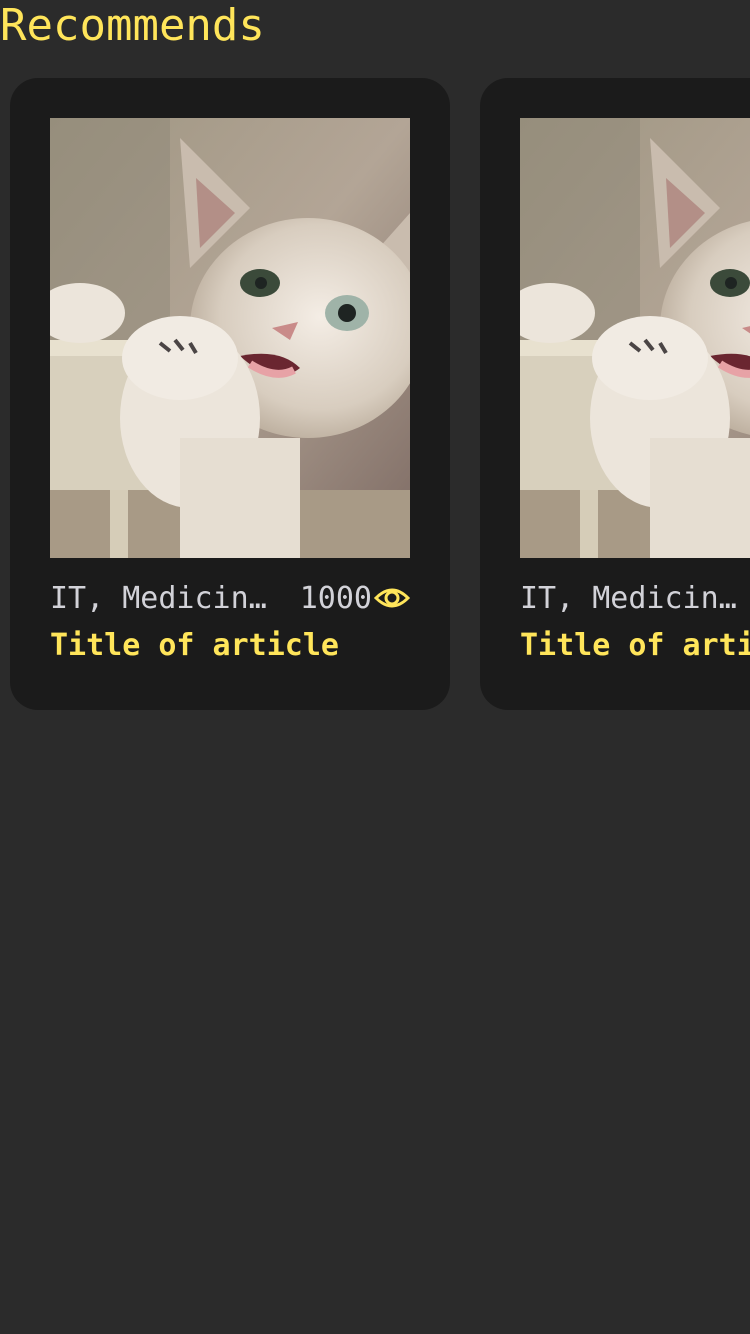 This screenshot has height=1334, width=750. I want to click on eye-icon, so click(392, 598).